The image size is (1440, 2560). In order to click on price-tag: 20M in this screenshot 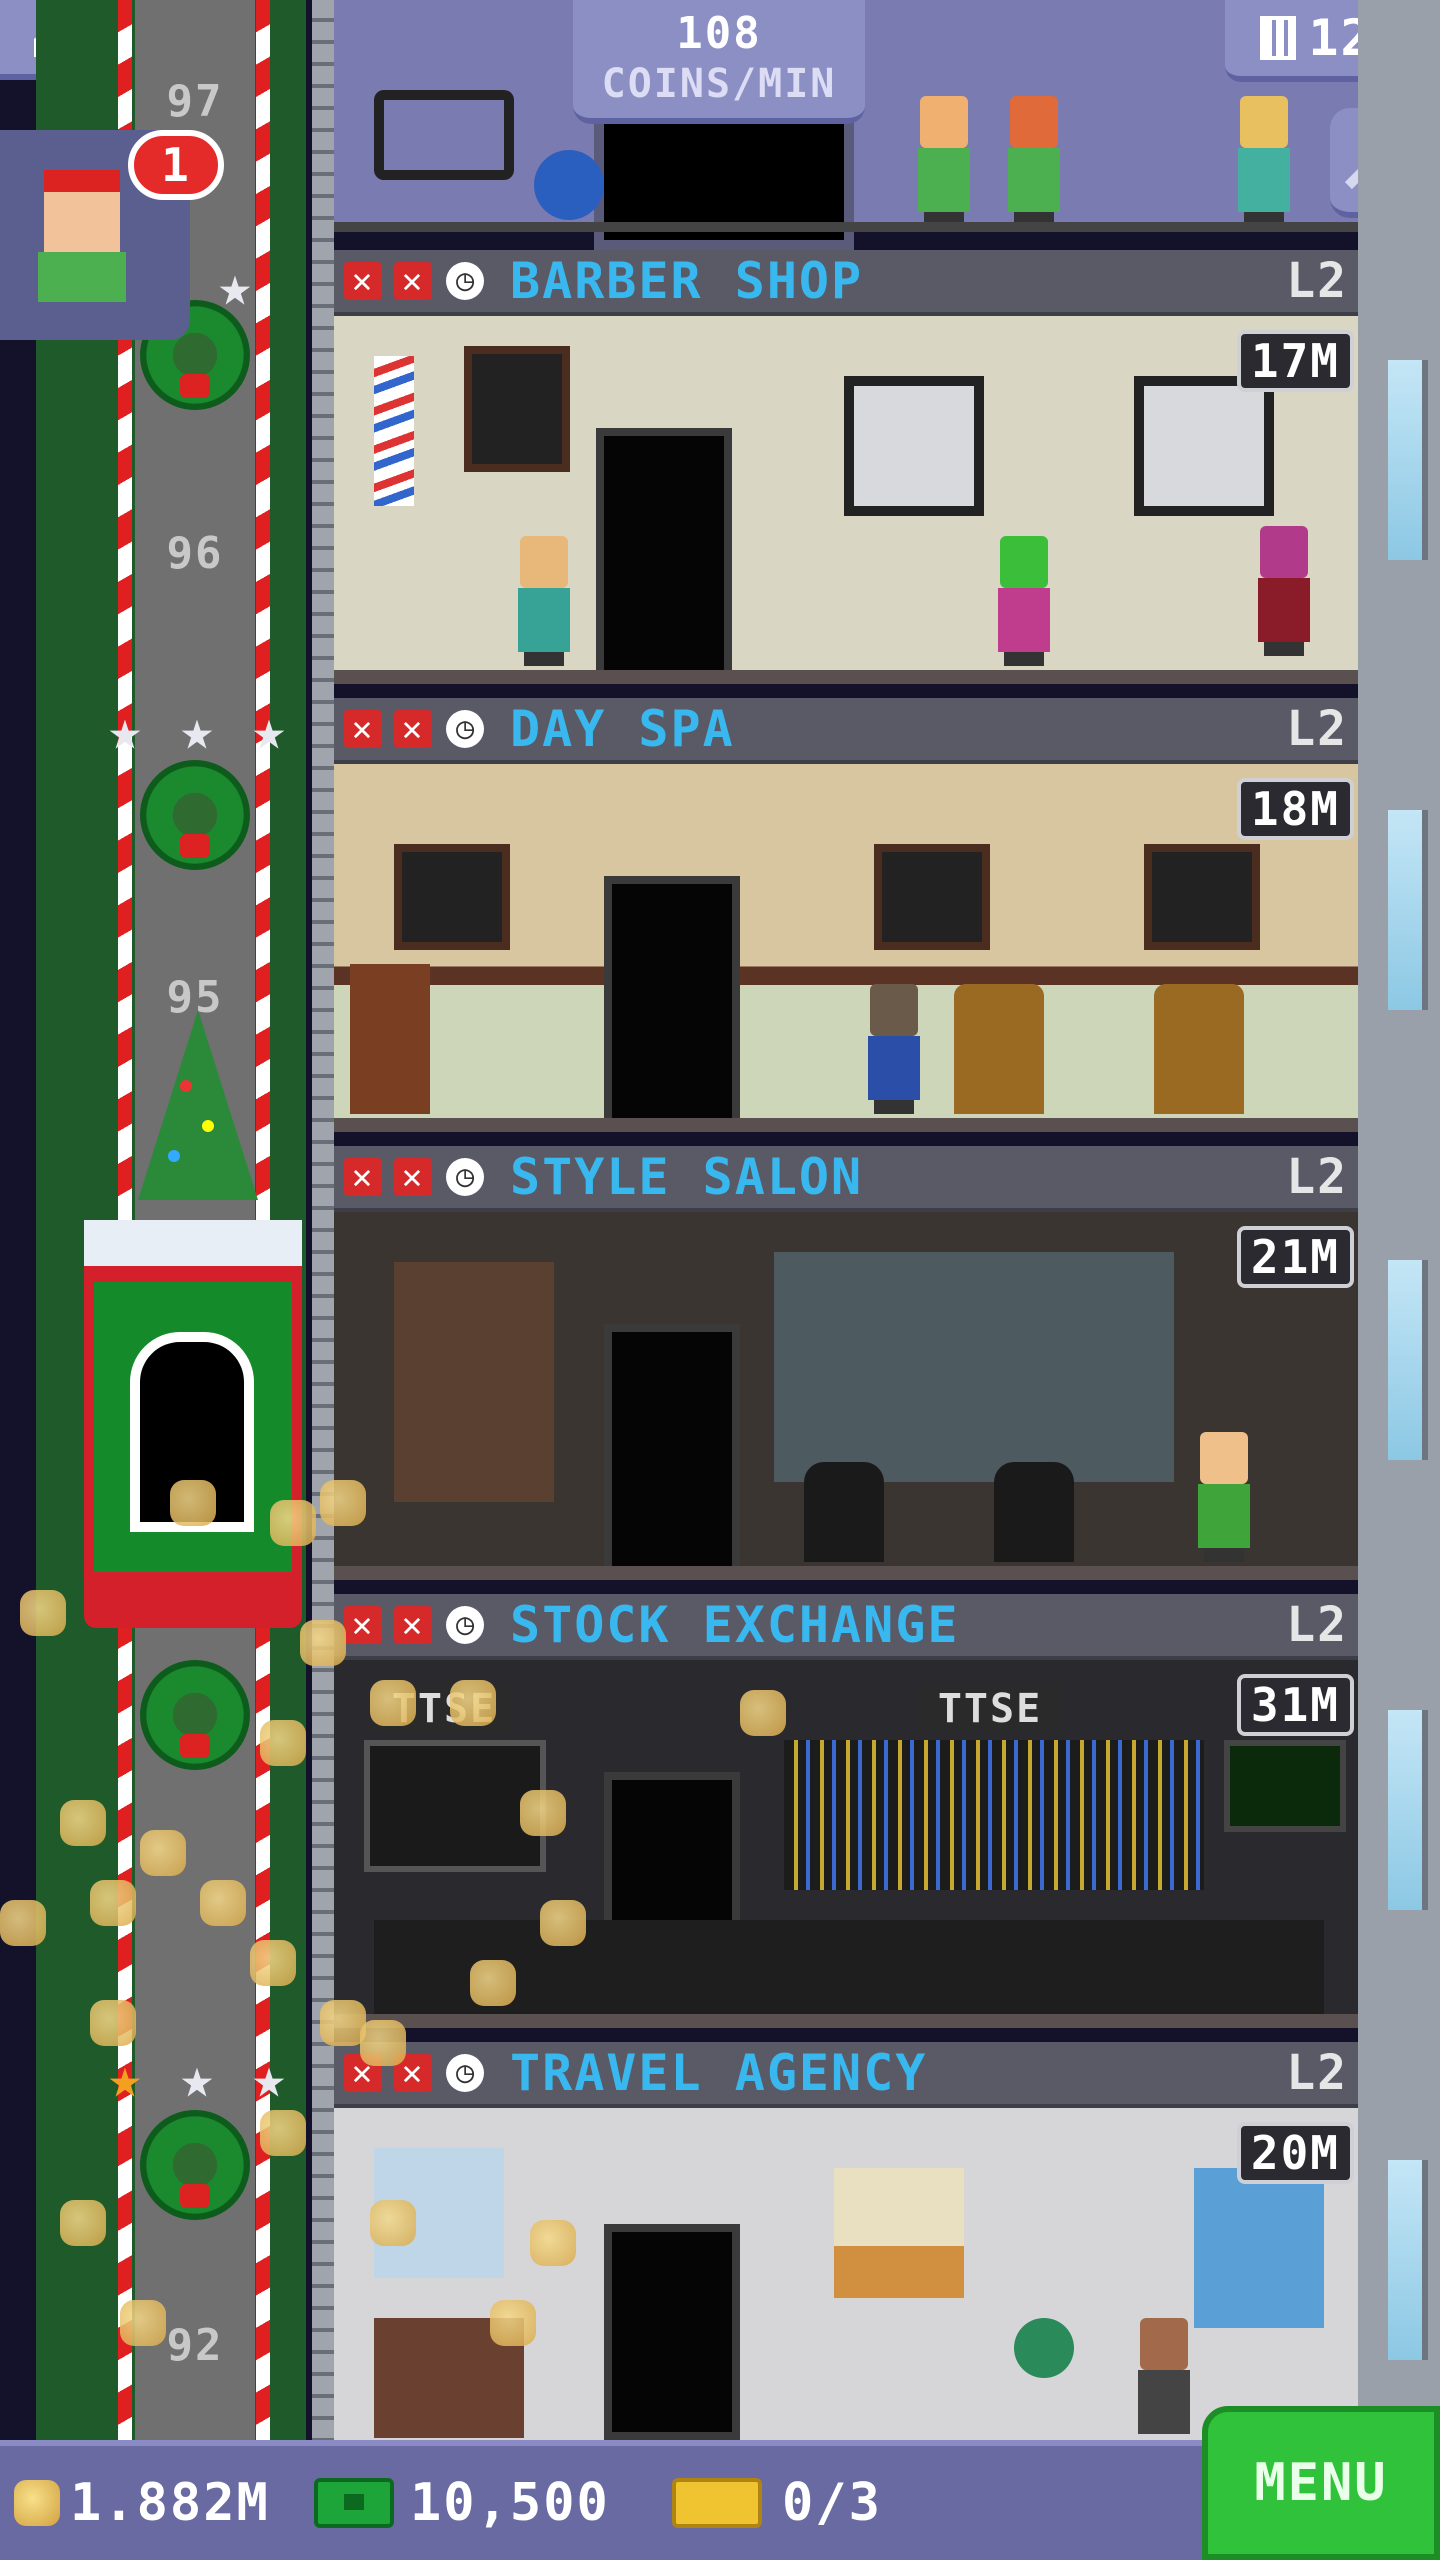, I will do `click(1295, 2153)`.